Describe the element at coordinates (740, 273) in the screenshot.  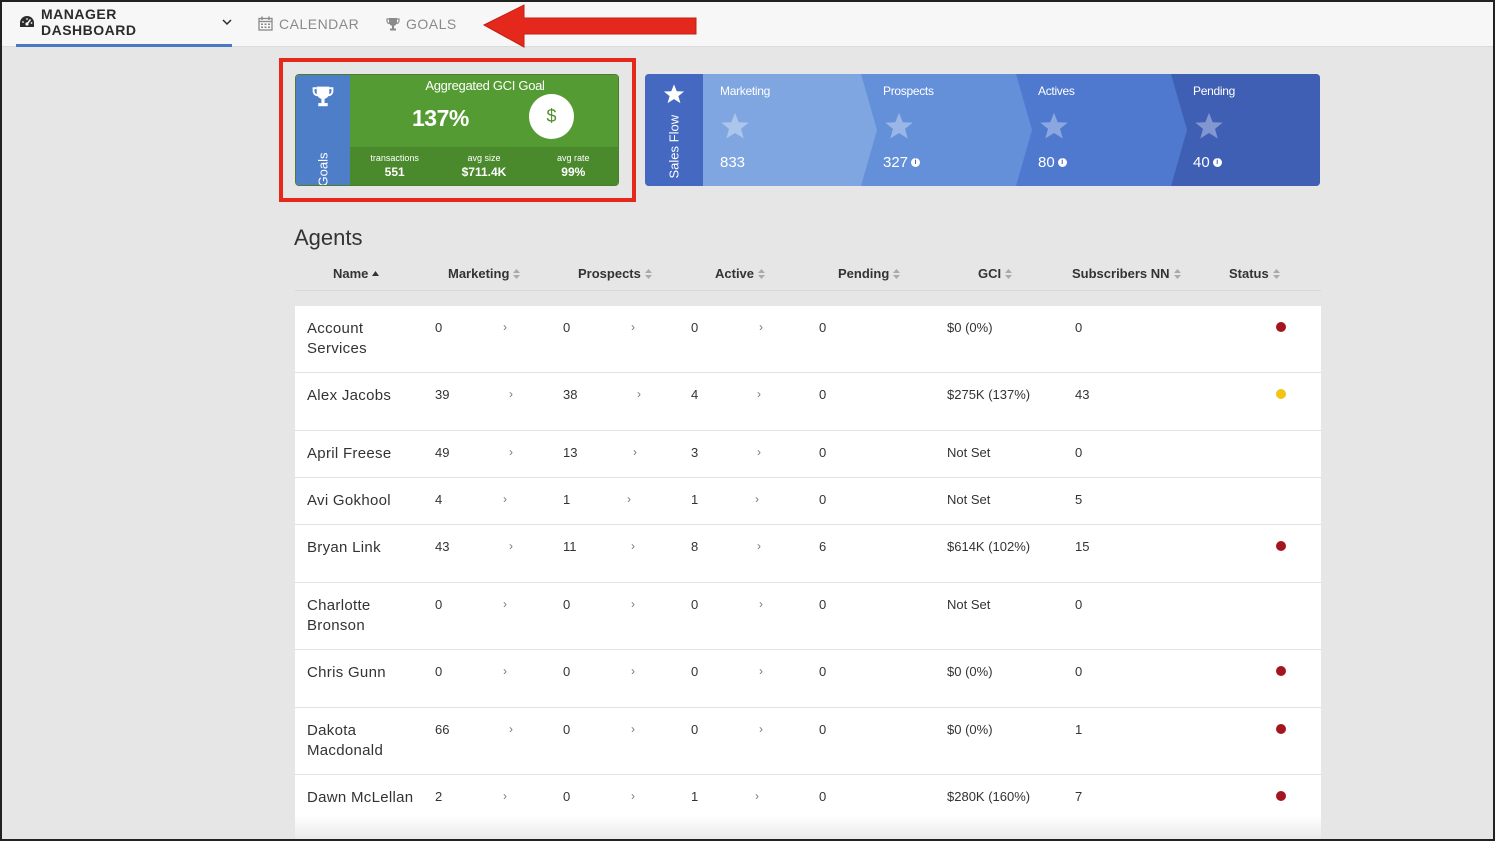
I see `column-header-active: Active` at that location.